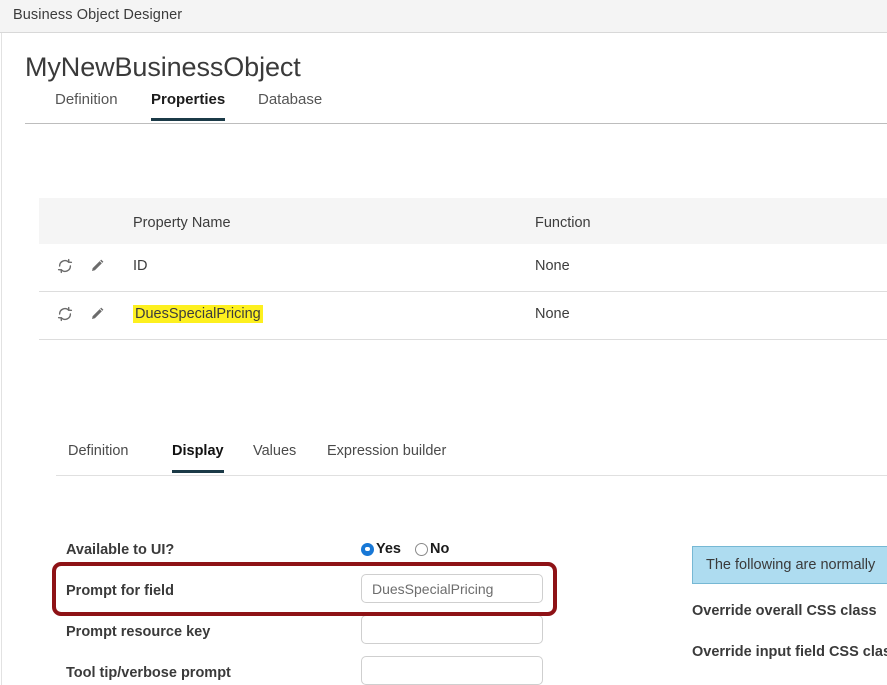 This screenshot has width=887, height=685. What do you see at coordinates (452, 588) in the screenshot?
I see `prompt-for-field-input` at bounding box center [452, 588].